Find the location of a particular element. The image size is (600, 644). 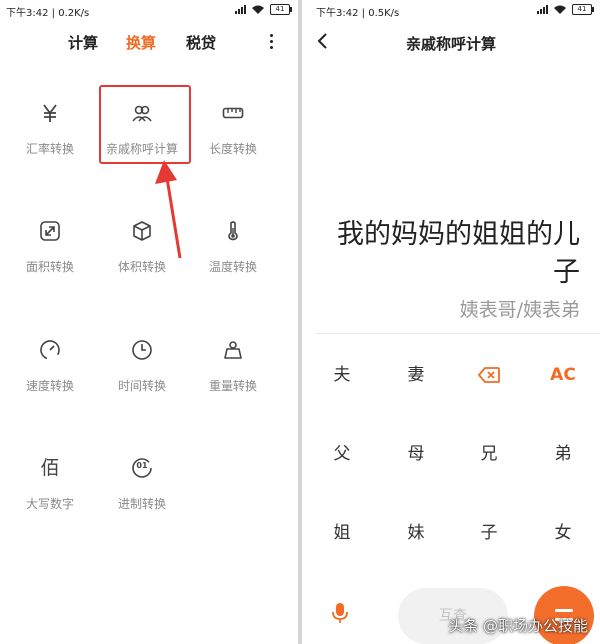

tab-convert: 换算 is located at coordinates (141, 42).